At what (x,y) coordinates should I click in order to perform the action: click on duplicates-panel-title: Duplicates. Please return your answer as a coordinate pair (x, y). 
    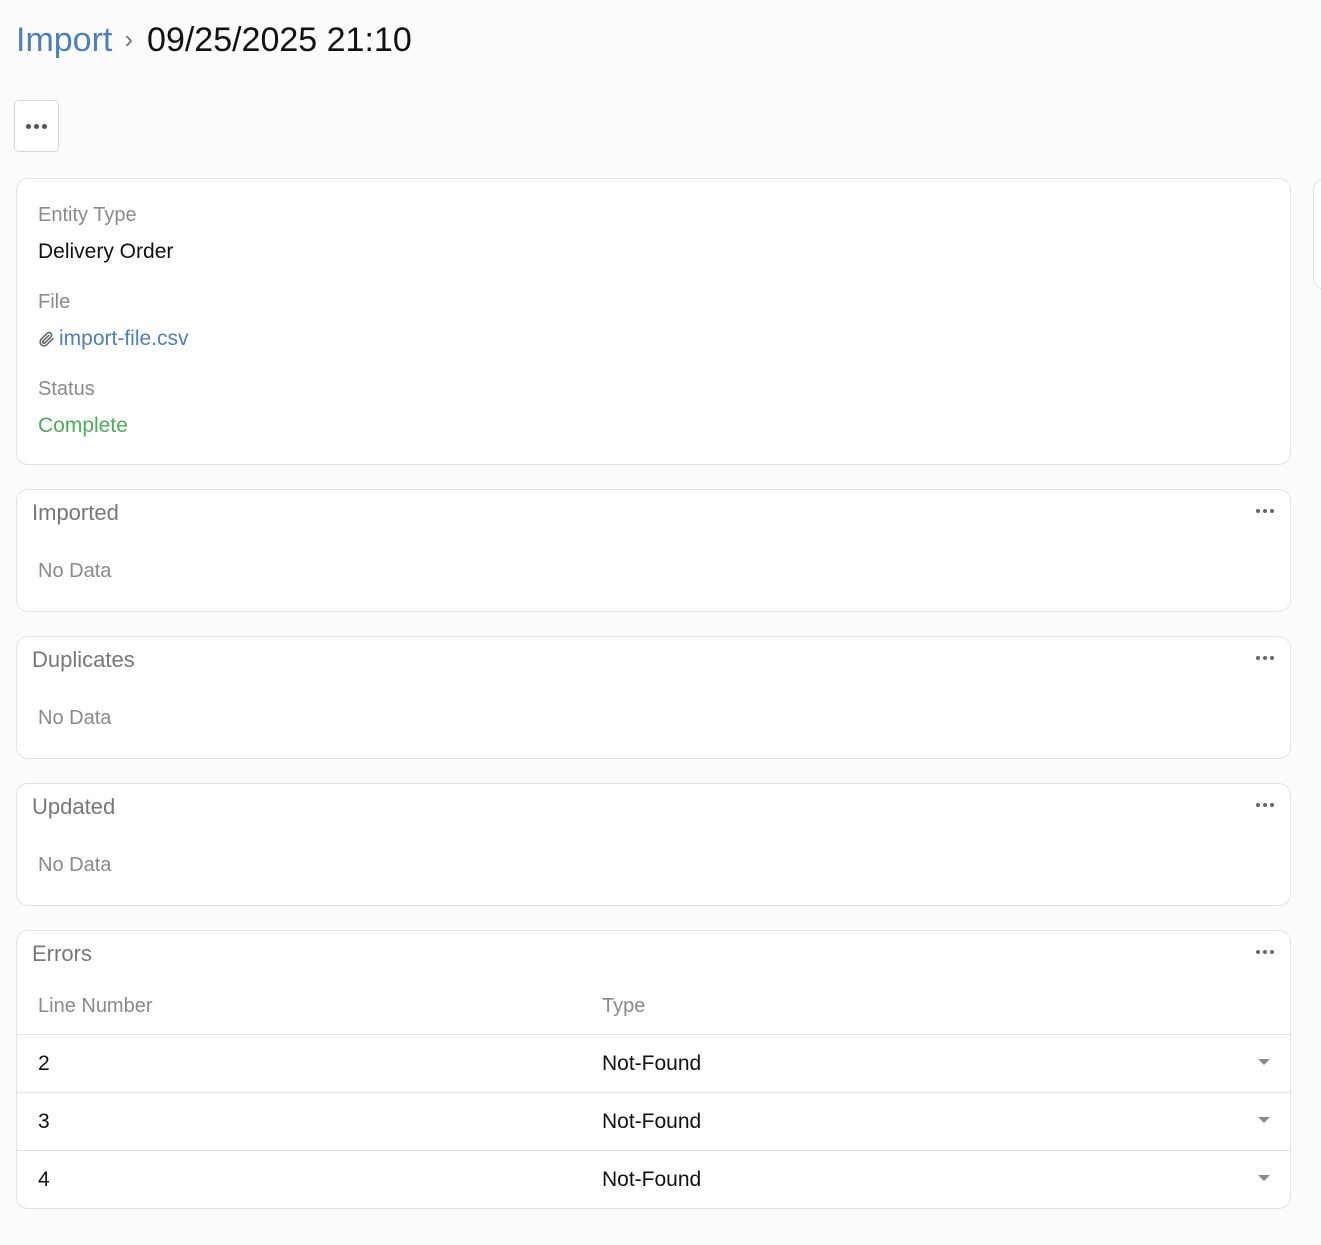
    Looking at the image, I should click on (83, 659).